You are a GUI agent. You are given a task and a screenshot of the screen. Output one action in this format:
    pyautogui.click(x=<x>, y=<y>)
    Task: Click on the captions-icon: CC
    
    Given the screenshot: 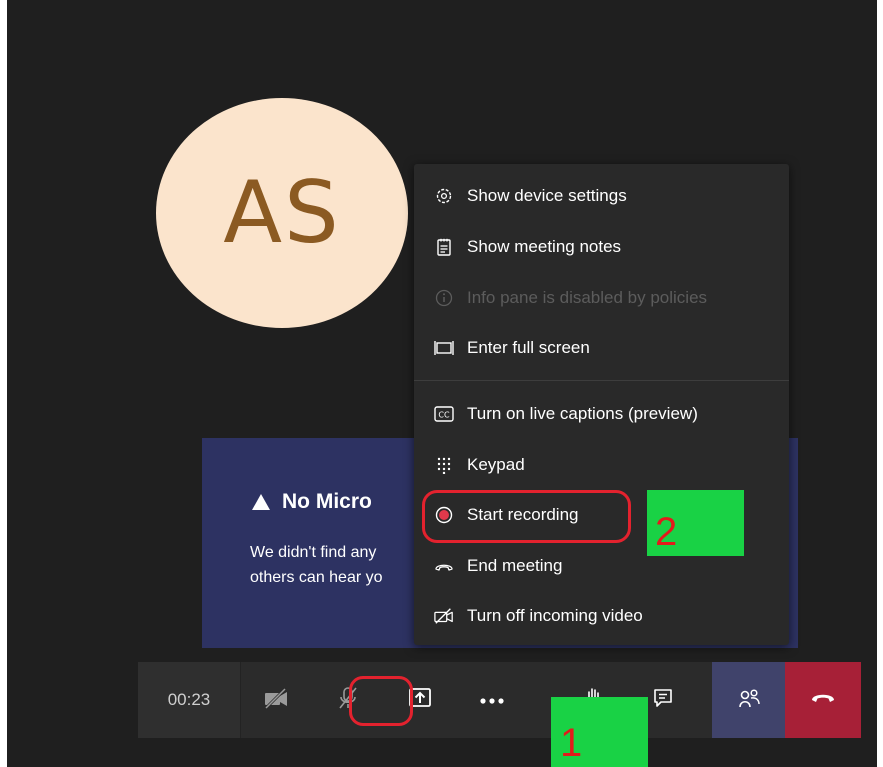 What is the action you would take?
    pyautogui.click(x=444, y=414)
    